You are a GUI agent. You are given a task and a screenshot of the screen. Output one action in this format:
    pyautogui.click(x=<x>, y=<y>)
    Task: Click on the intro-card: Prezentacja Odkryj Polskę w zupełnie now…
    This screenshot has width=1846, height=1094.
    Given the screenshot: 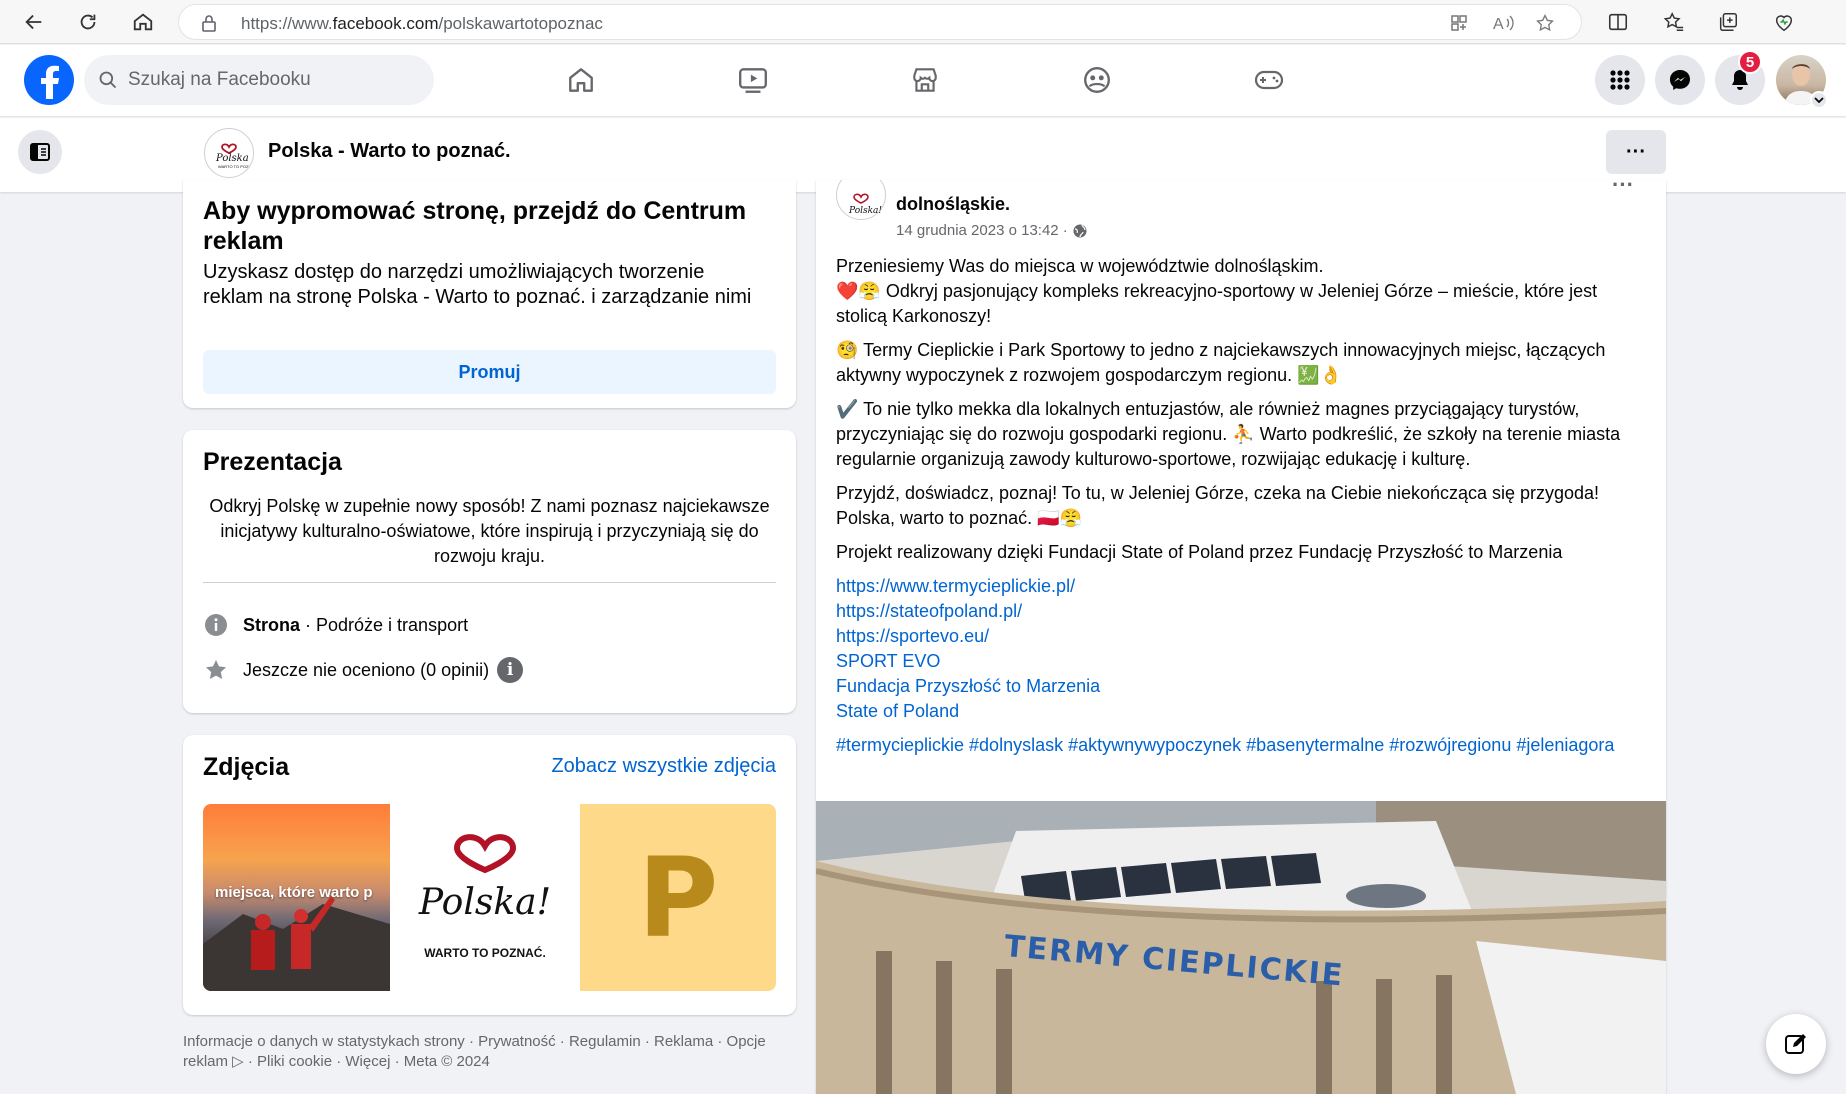 What is the action you would take?
    pyautogui.click(x=489, y=571)
    